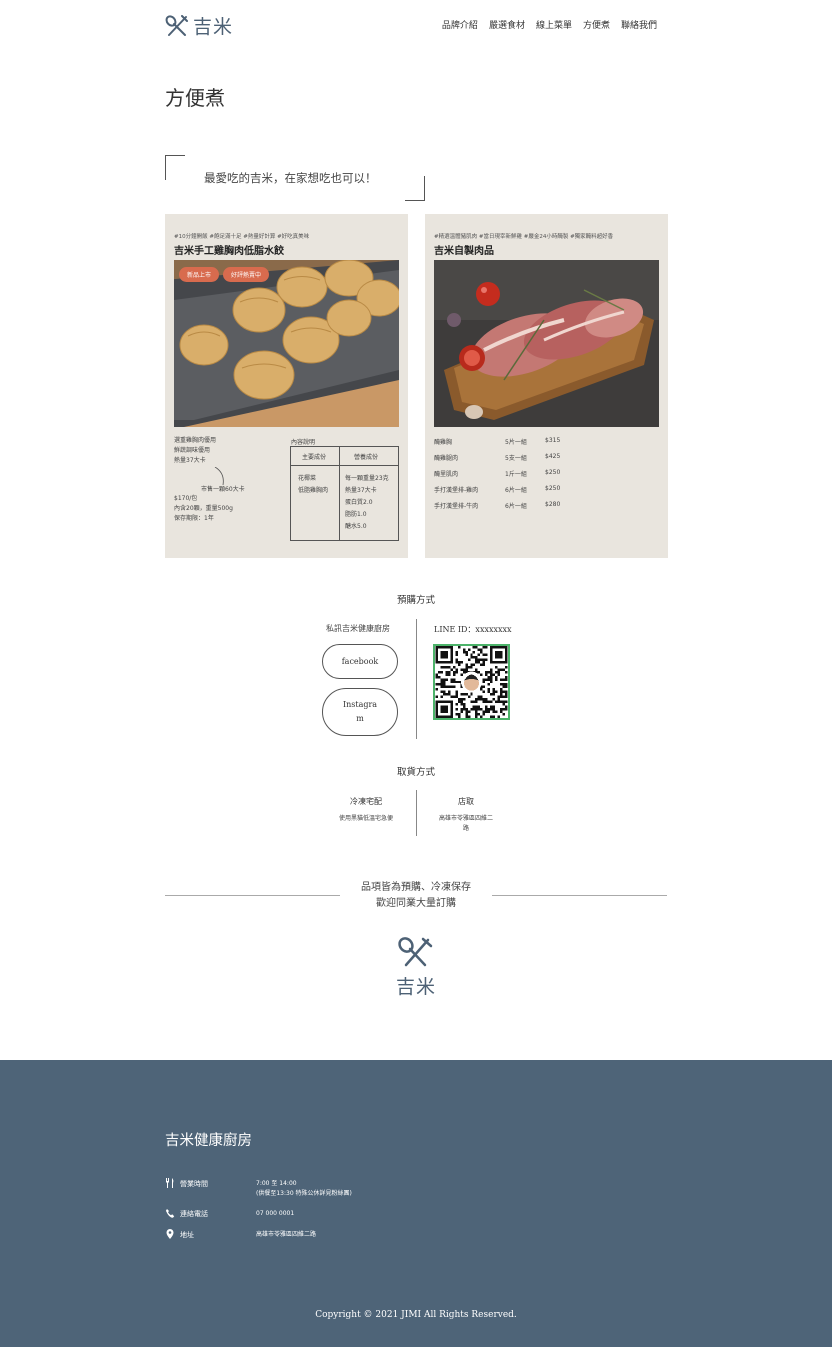  Describe the element at coordinates (534, 509) in the screenshot. I see `price-row: 手打漢堡排-牛肉 6片一組 $280` at that location.